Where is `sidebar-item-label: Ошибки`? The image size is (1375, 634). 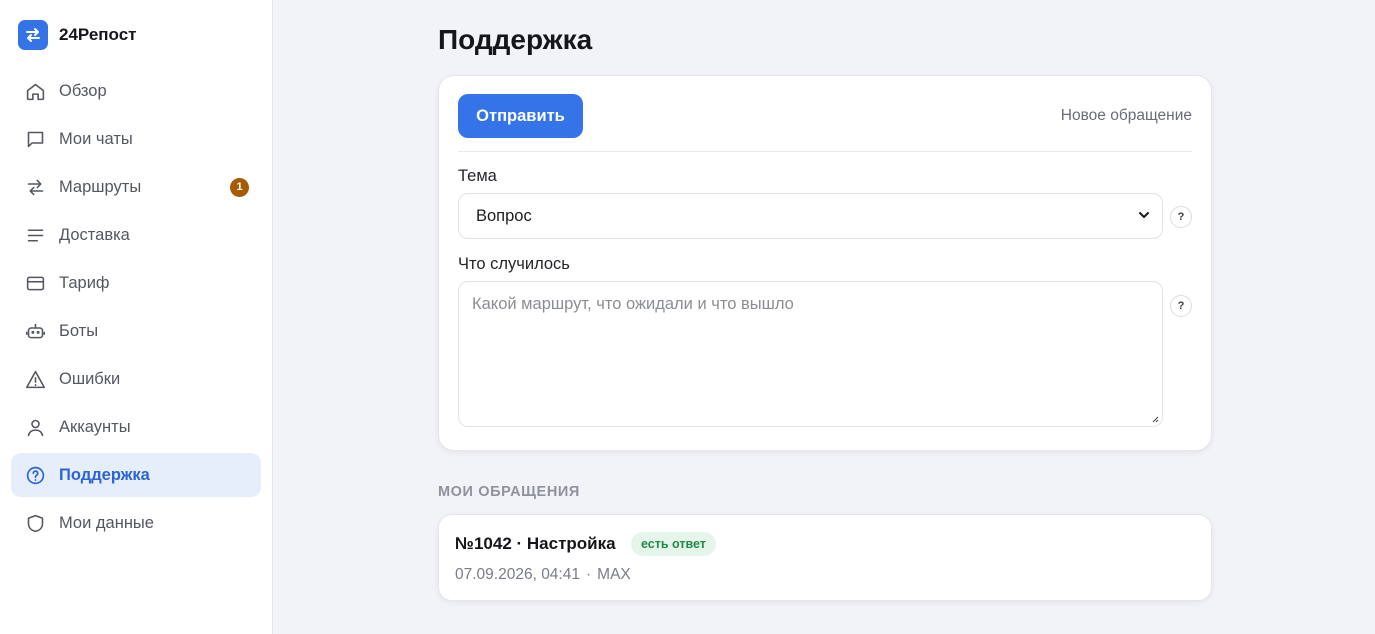 sidebar-item-label: Ошибки is located at coordinates (90, 378).